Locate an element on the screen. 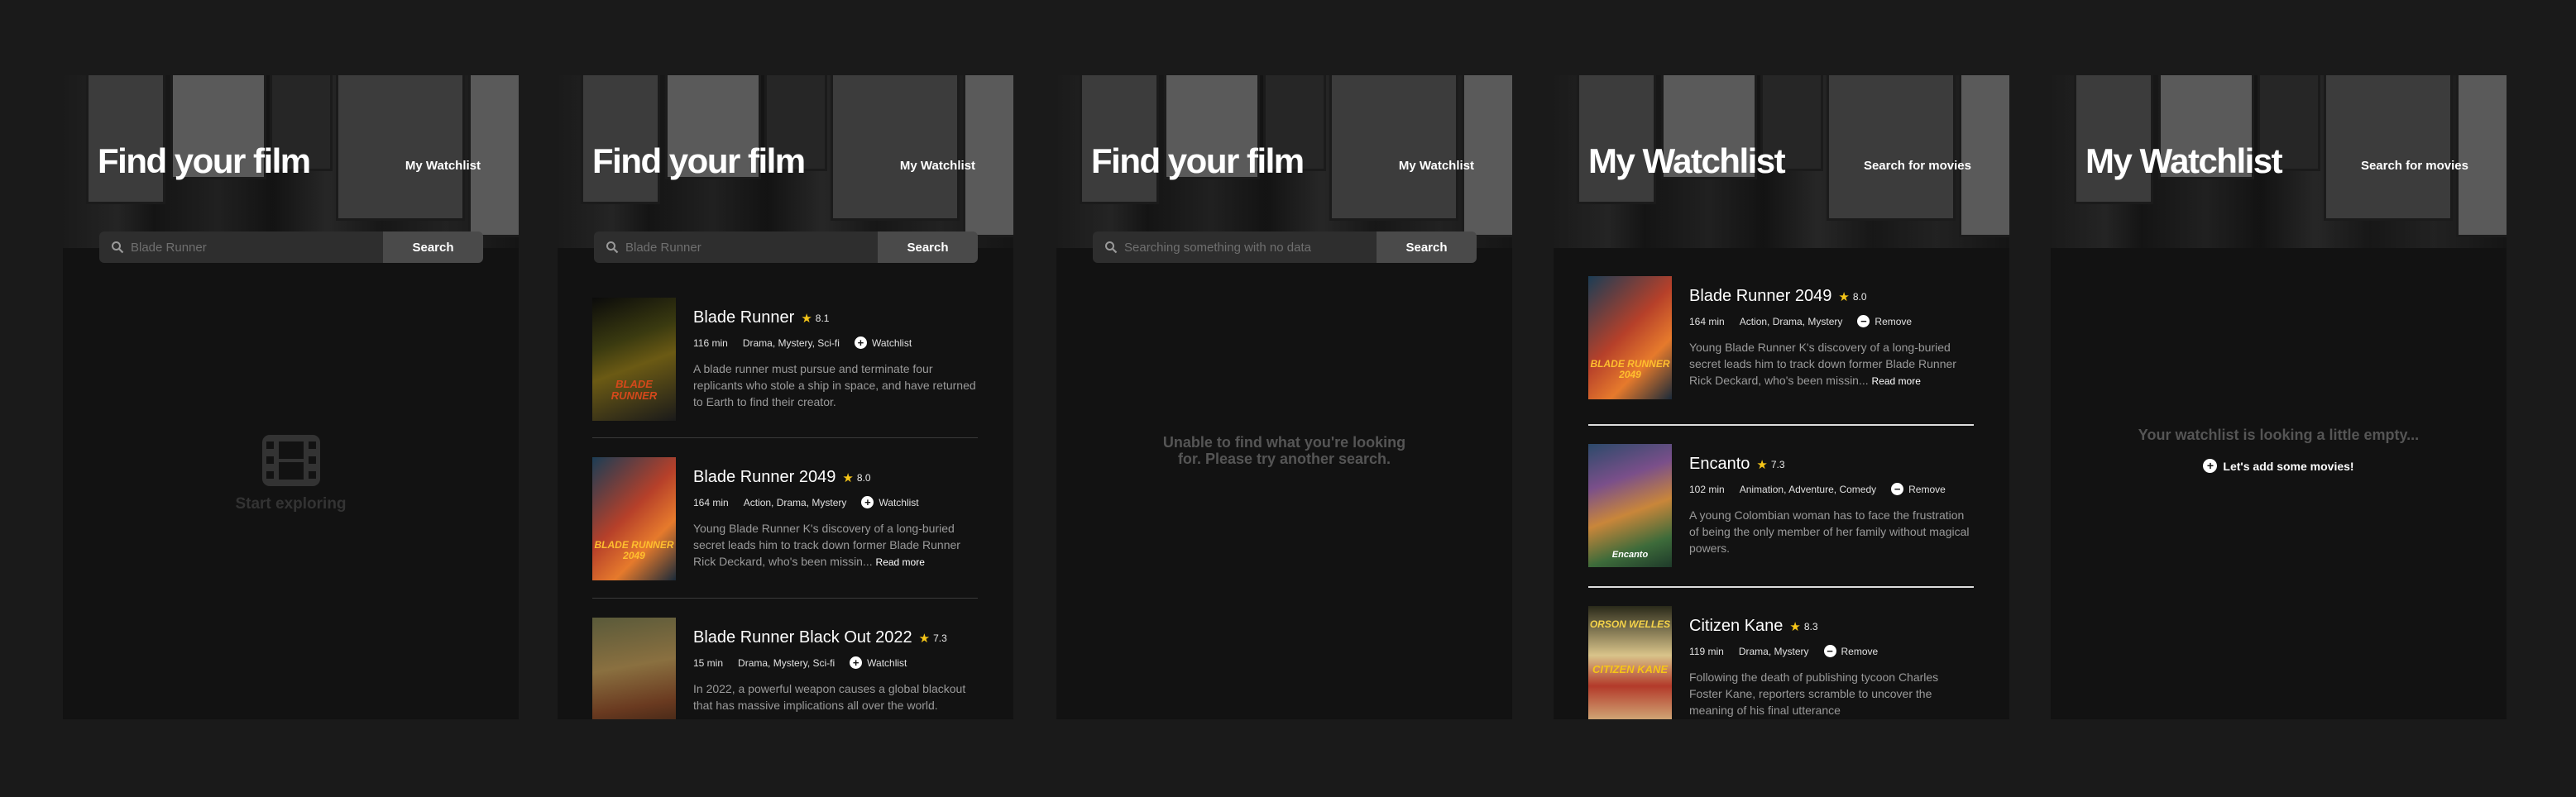  movie-poster: ORSON WELLES CITIZEN KANE is located at coordinates (1630, 662).